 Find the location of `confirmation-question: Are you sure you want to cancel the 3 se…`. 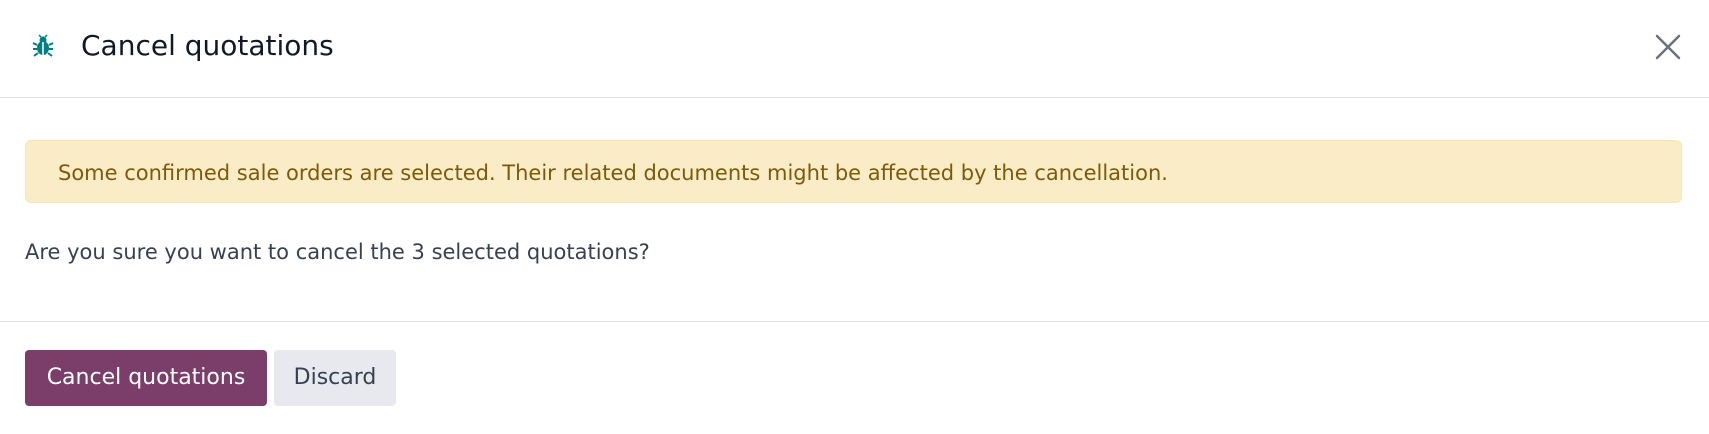

confirmation-question: Are you sure you want to cancel the 3 se… is located at coordinates (337, 252).